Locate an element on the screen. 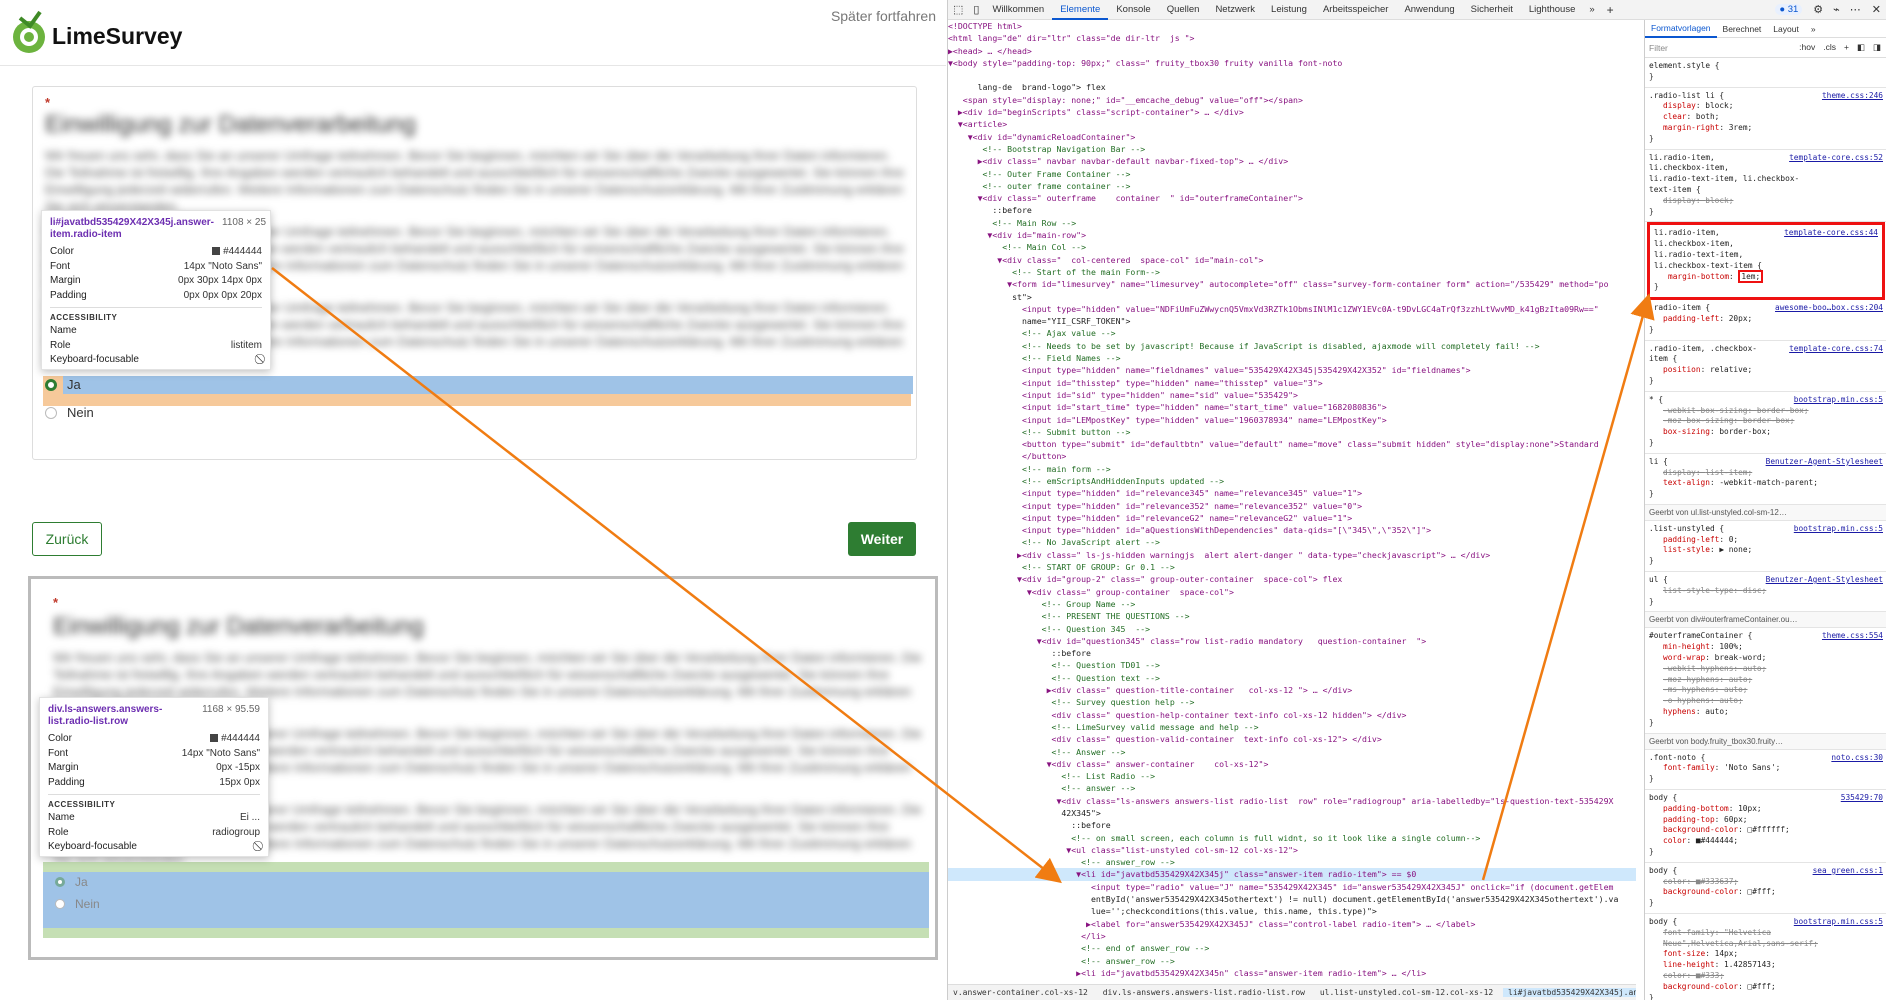 This screenshot has height=1000, width=1886. css-property: font-family: 'Noto Sans'; is located at coordinates (1766, 768).